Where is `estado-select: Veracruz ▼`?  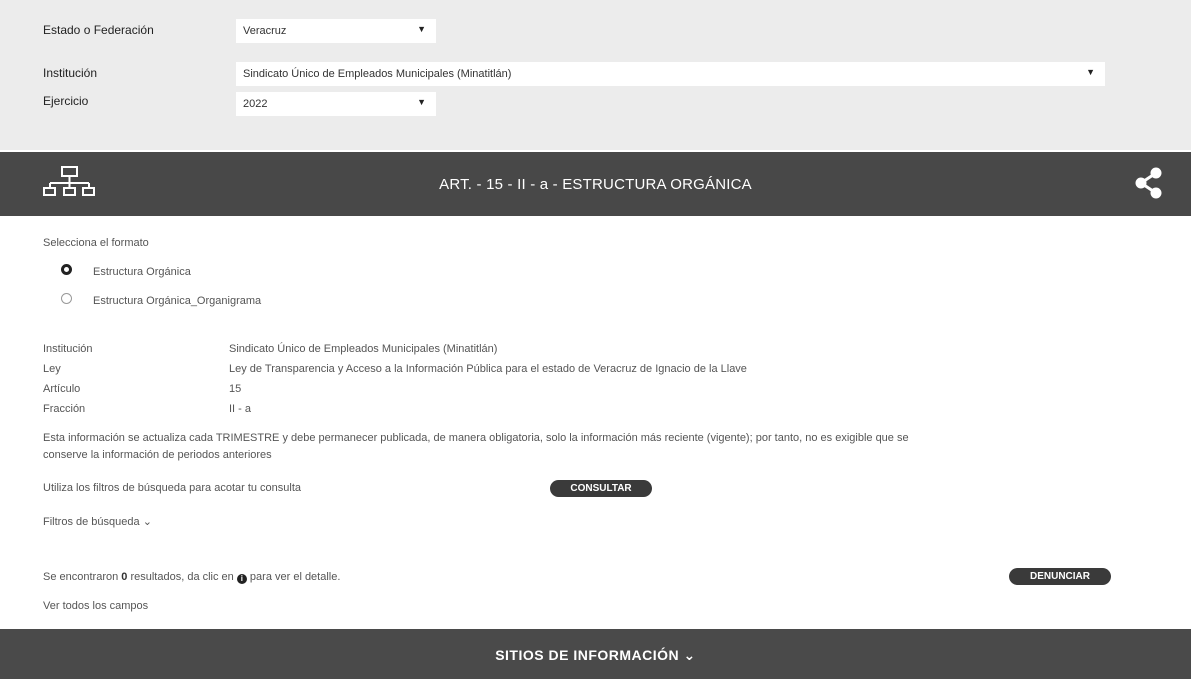
estado-select: Veracruz ▼ is located at coordinates (336, 31).